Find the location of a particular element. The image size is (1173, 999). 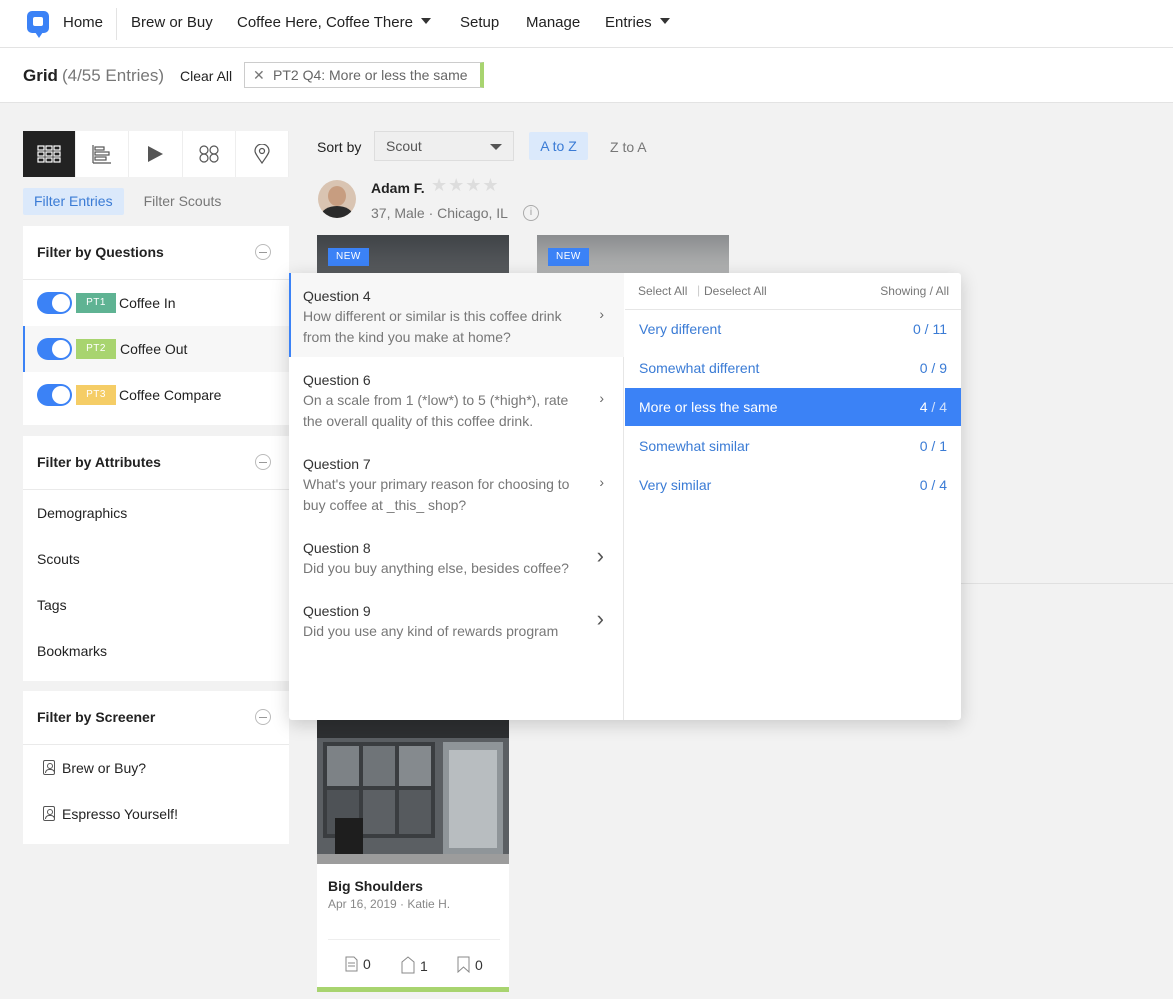

answer-option: Very similar 0 / 4 is located at coordinates (793, 485).